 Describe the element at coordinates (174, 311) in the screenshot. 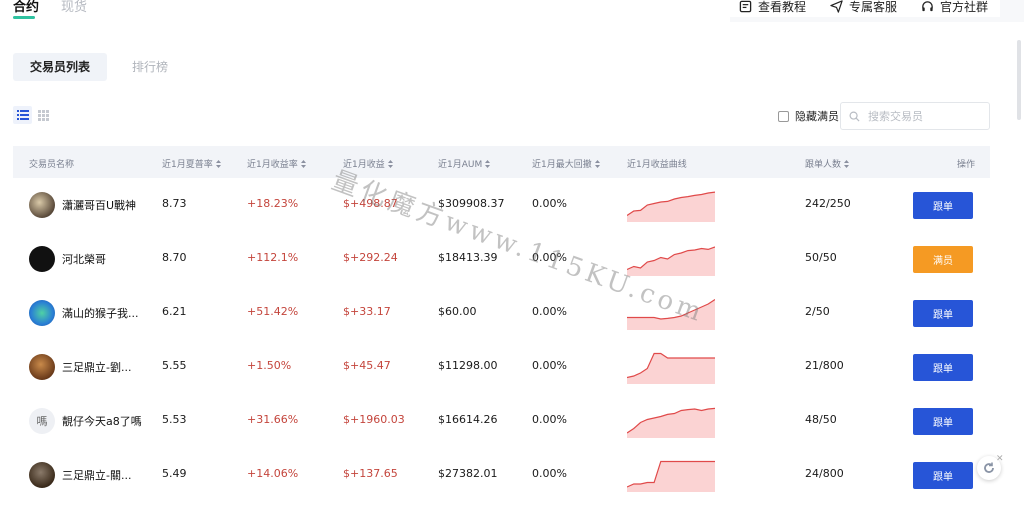

I see `sharpe-value: 6.21` at that location.